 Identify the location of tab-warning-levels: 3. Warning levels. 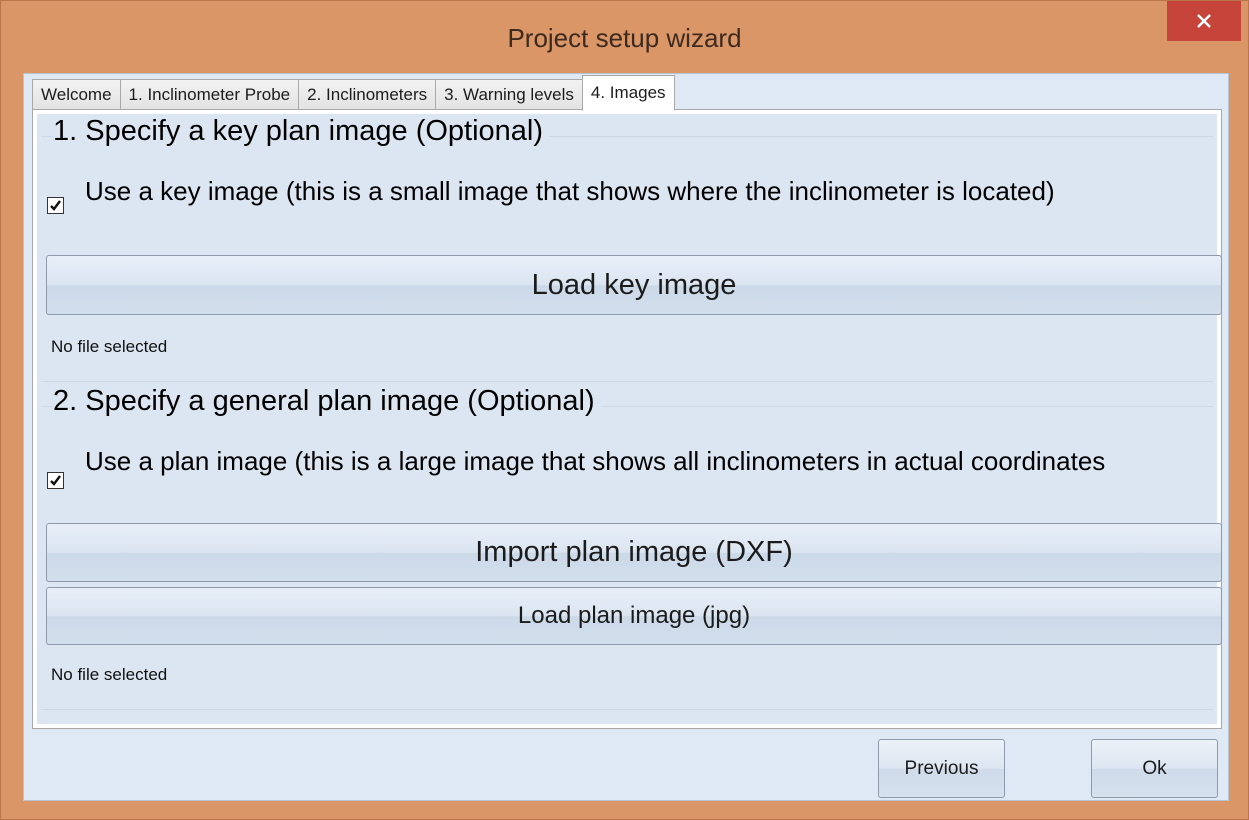
(509, 94).